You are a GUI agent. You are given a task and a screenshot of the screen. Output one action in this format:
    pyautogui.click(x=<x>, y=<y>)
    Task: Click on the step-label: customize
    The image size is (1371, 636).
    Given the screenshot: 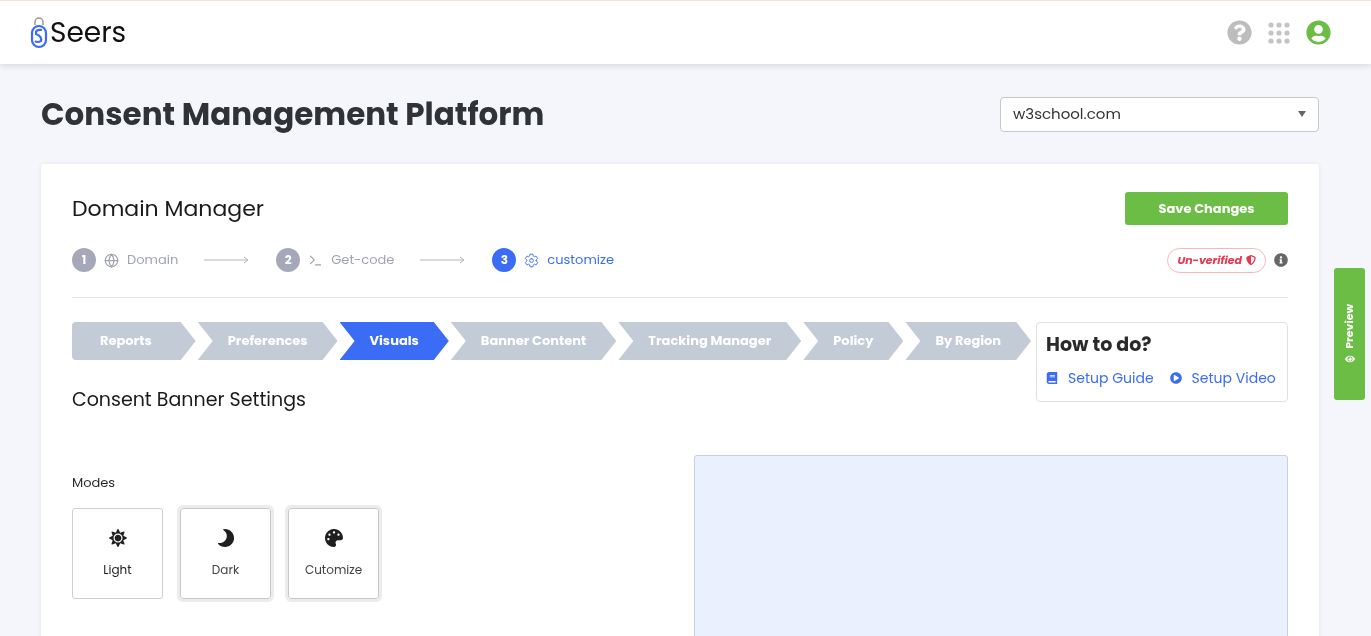 What is the action you would take?
    pyautogui.click(x=580, y=260)
    